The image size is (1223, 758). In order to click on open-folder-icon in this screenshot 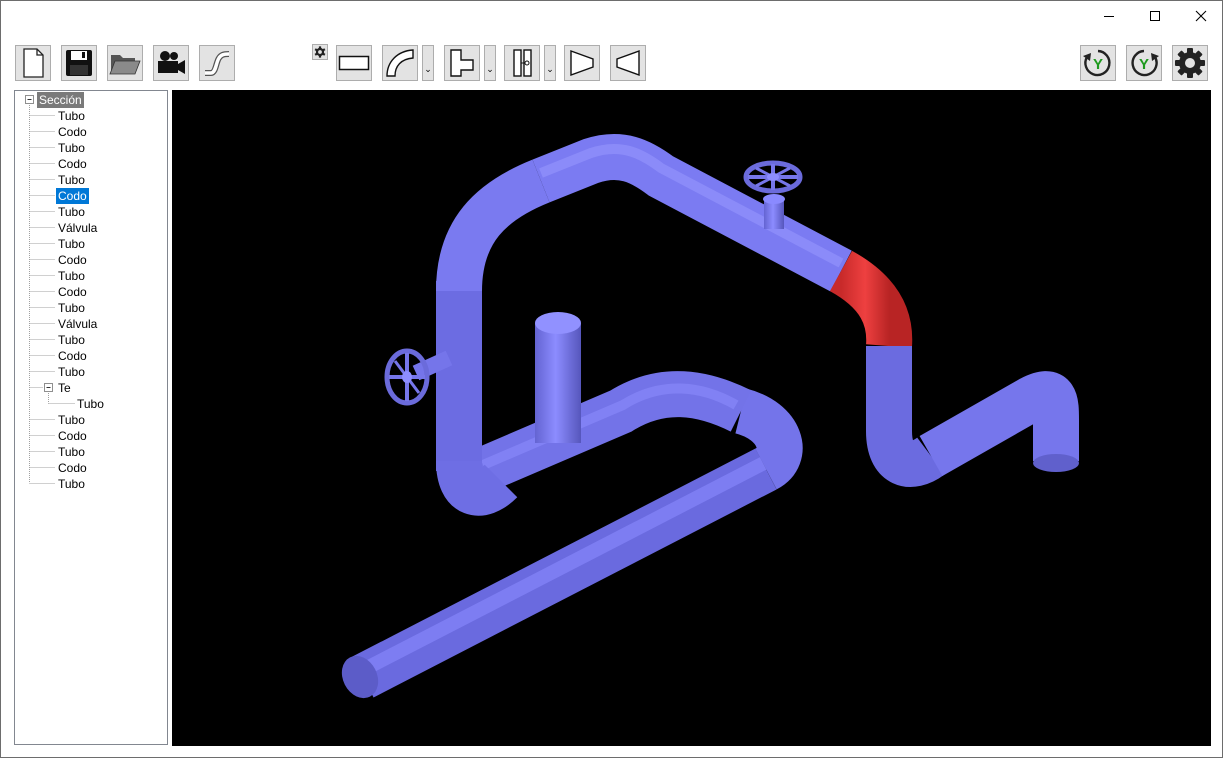, I will do `click(125, 65)`.